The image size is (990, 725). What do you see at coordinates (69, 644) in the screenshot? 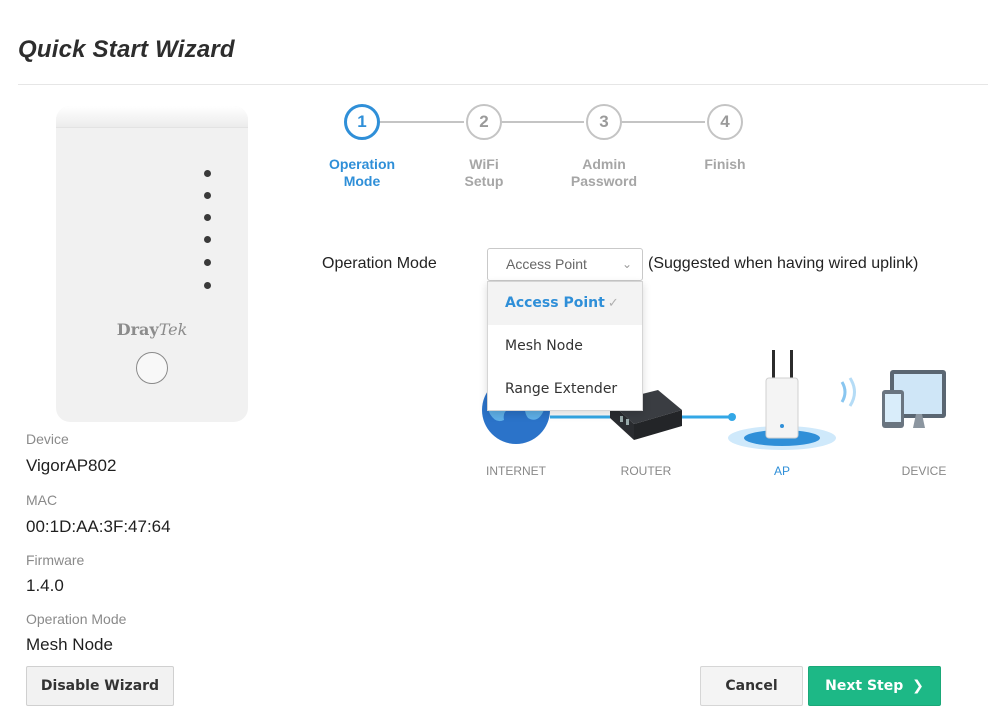
I see `operation-mode-info-value: Mesh Node` at bounding box center [69, 644].